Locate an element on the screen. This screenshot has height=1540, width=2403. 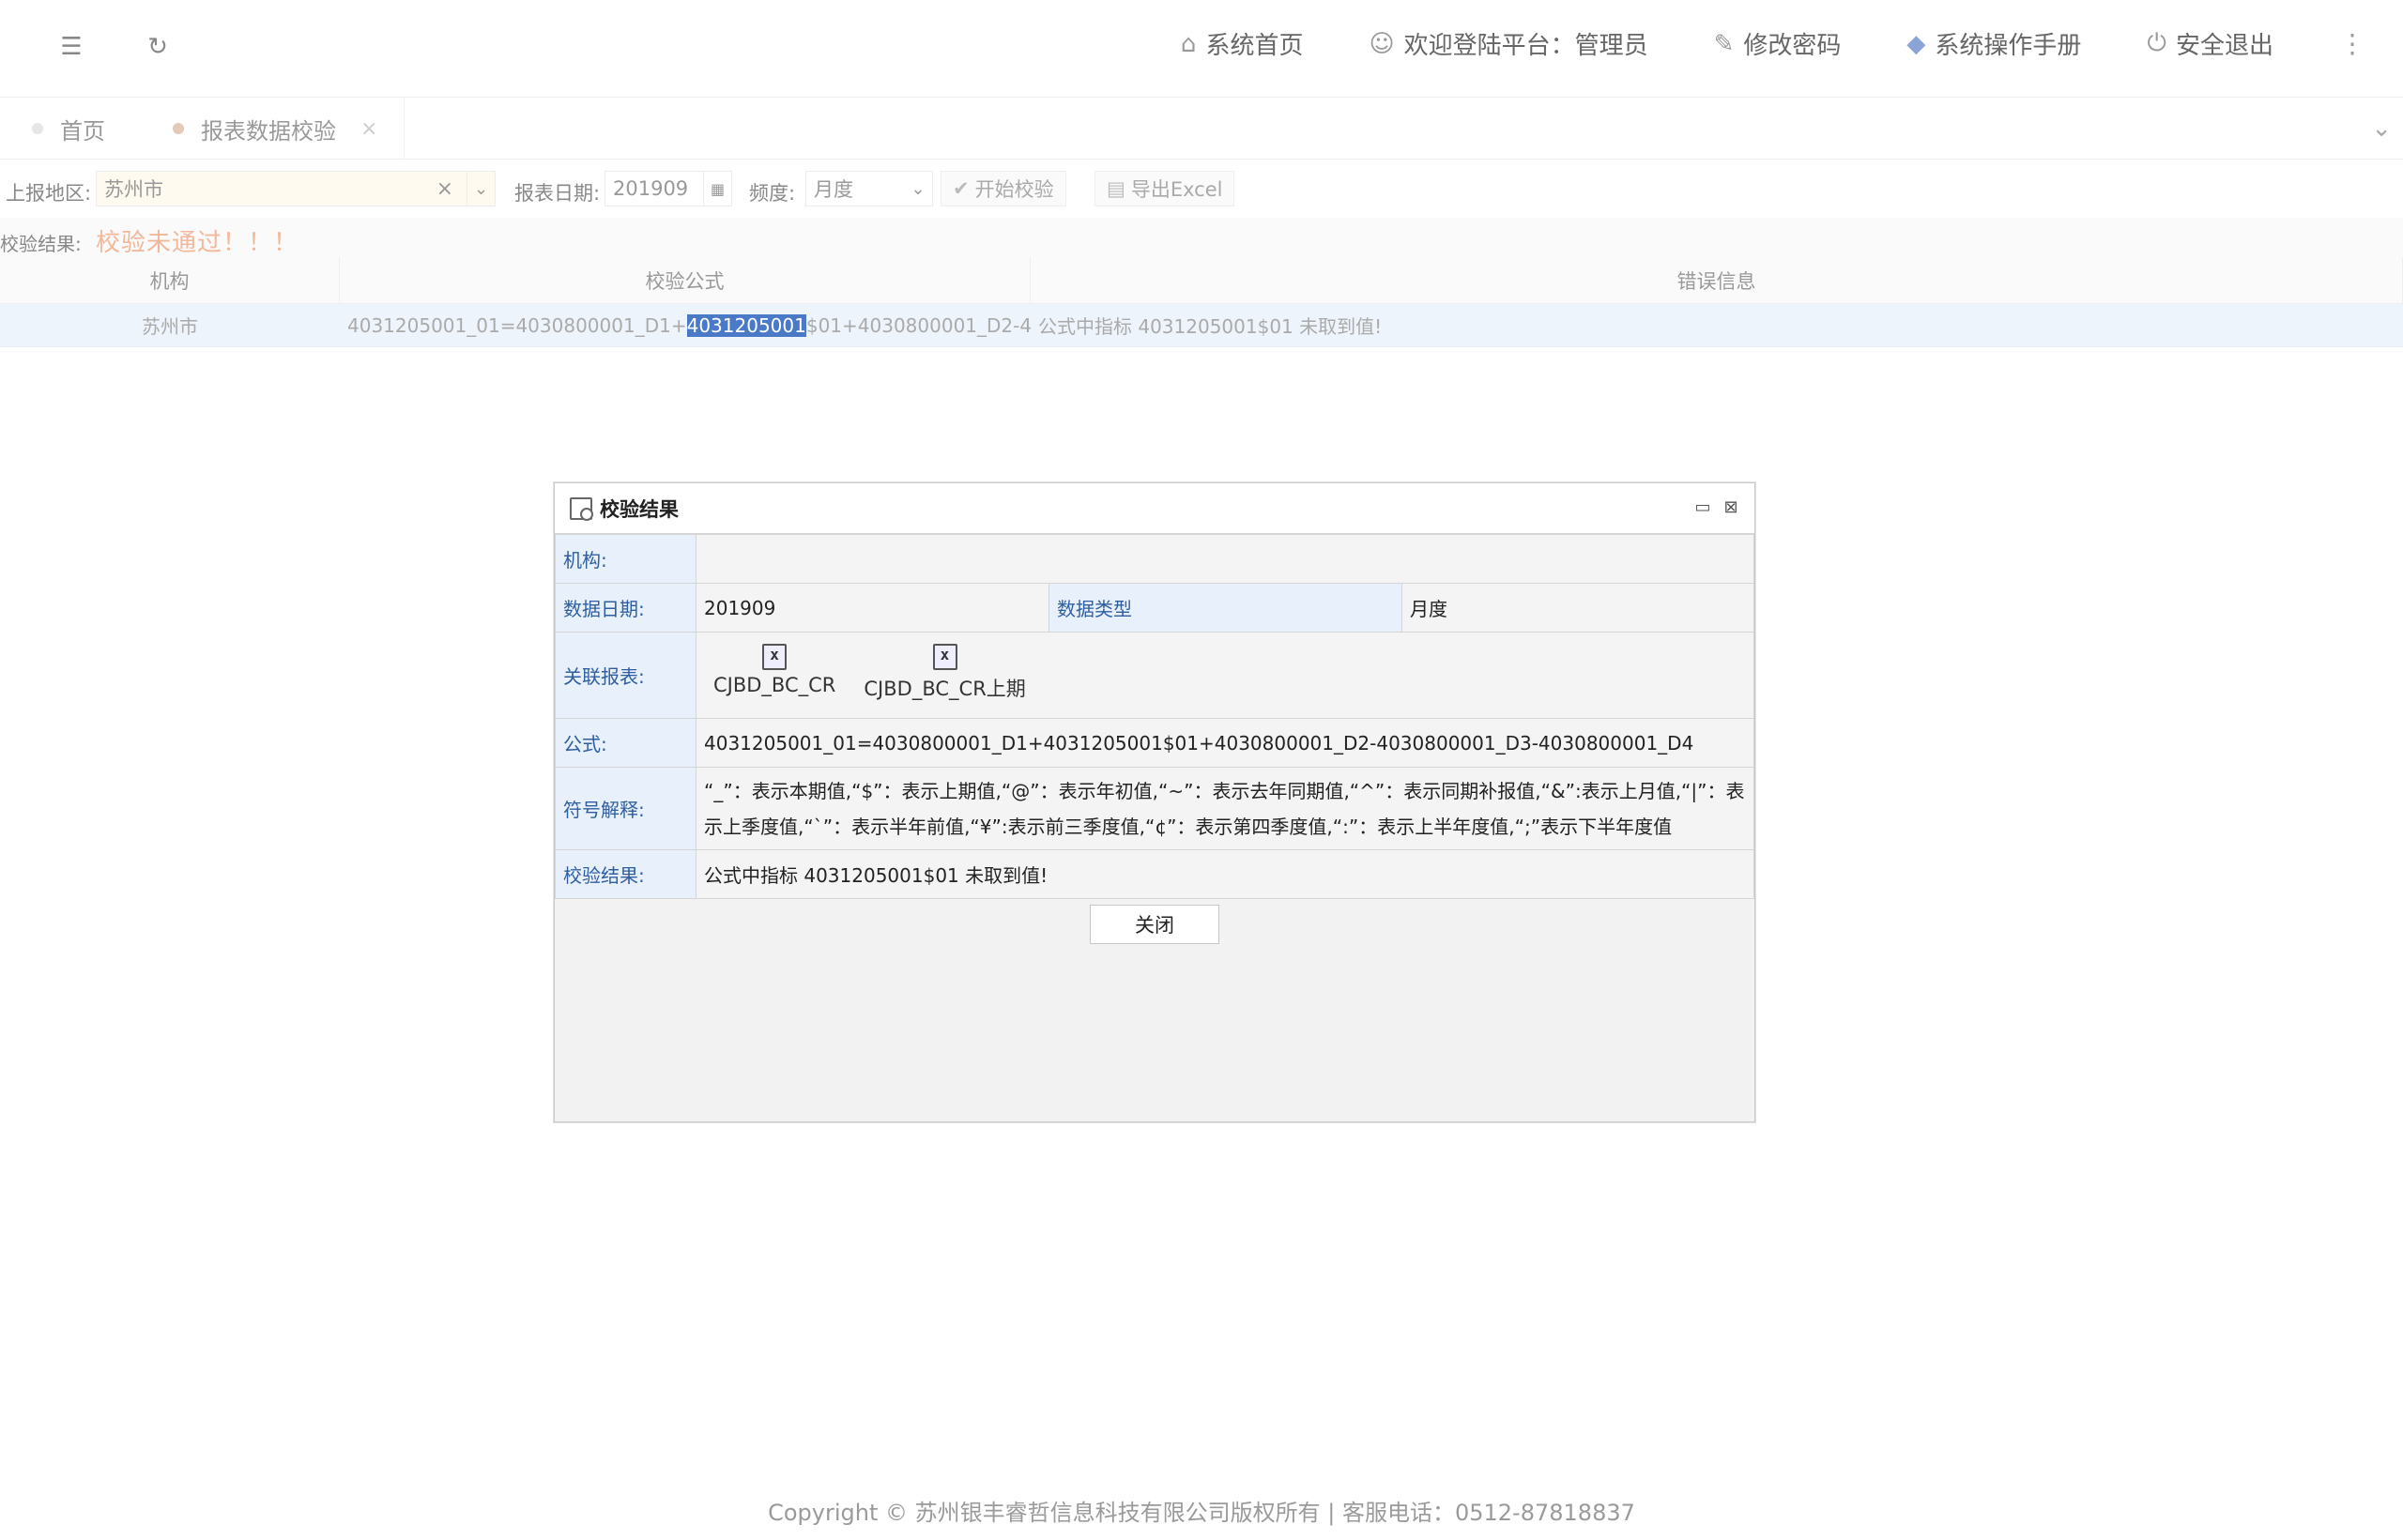
check-result-value: 公式中指标 4031205001$01 未取到值! is located at coordinates (1225, 874).